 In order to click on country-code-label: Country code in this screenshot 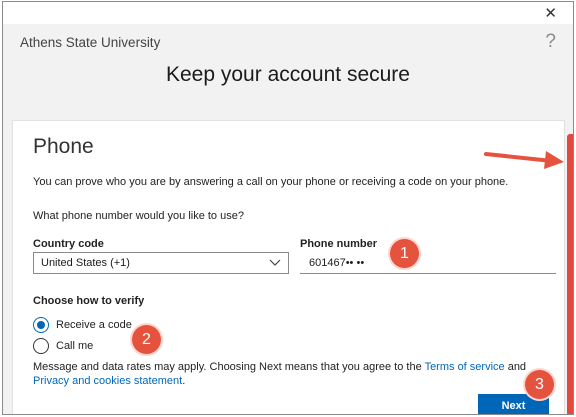, I will do `click(68, 244)`.